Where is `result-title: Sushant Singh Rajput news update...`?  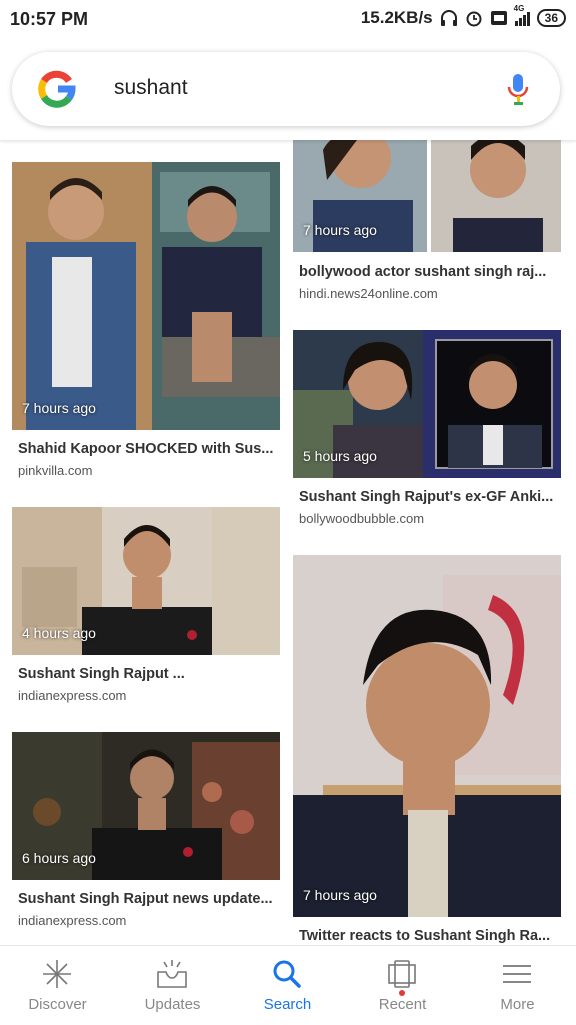 result-title: Sushant Singh Rajput news update... is located at coordinates (147, 899).